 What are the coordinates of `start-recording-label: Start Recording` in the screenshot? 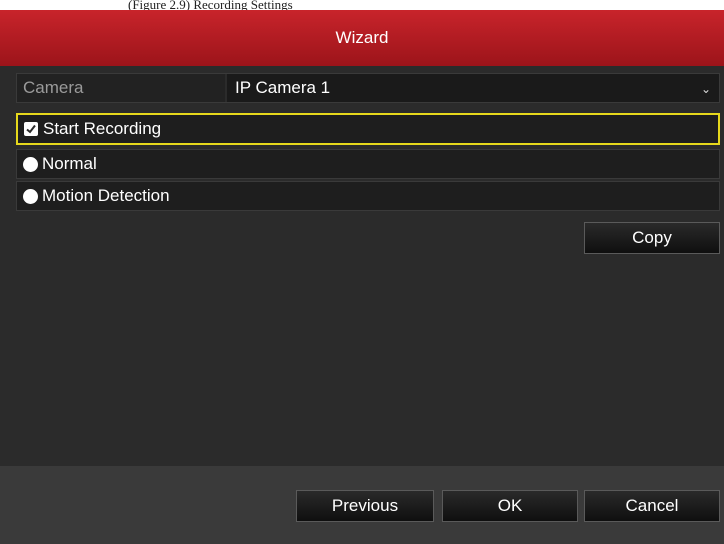 It's located at (102, 128).